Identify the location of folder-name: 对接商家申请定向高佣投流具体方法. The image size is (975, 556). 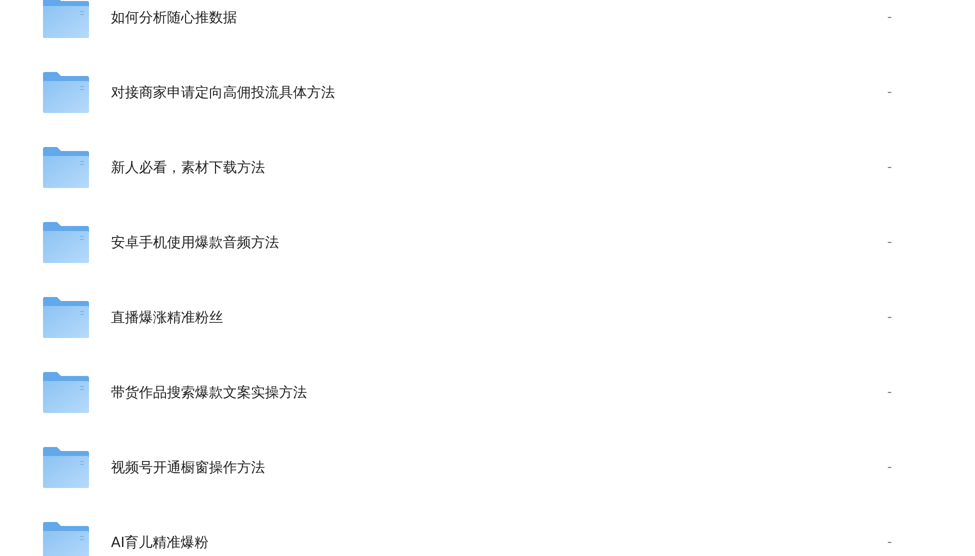
(499, 93).